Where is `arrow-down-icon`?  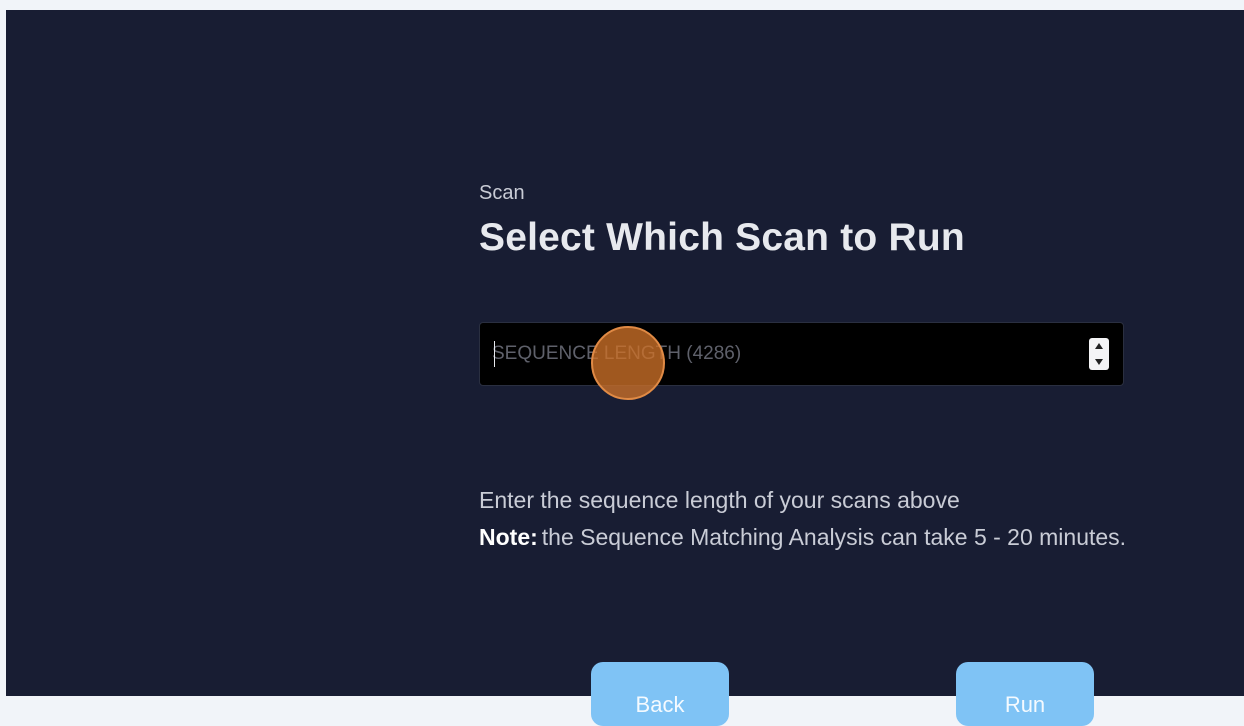
arrow-down-icon is located at coordinates (1099, 362).